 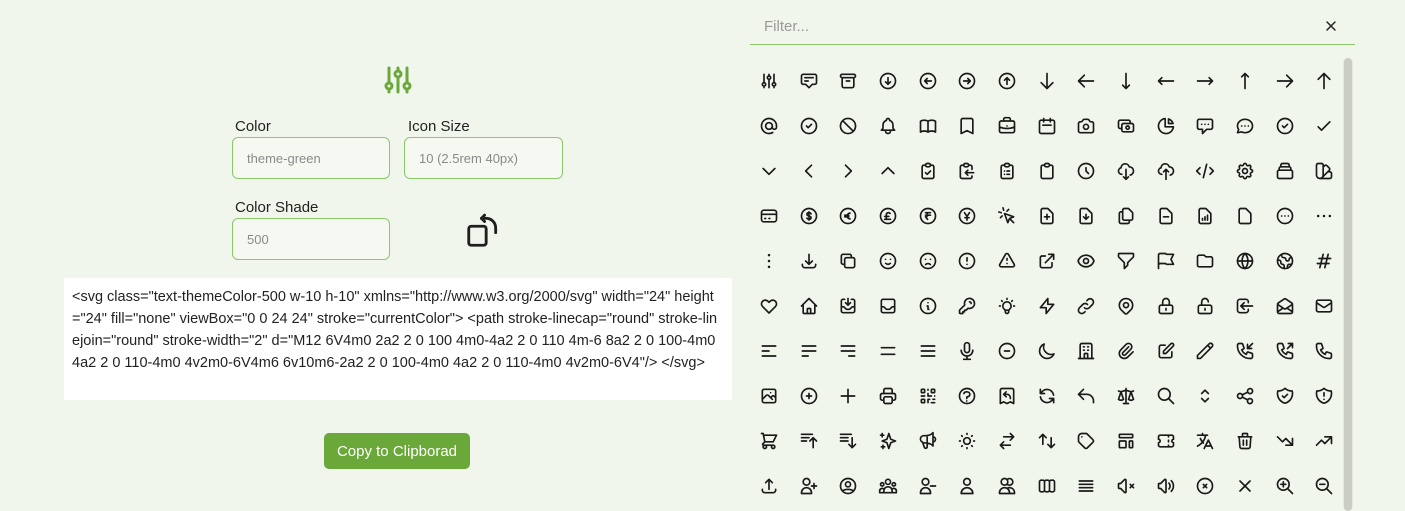 I want to click on icon-cell-lightning-bolt, so click(x=1047, y=305).